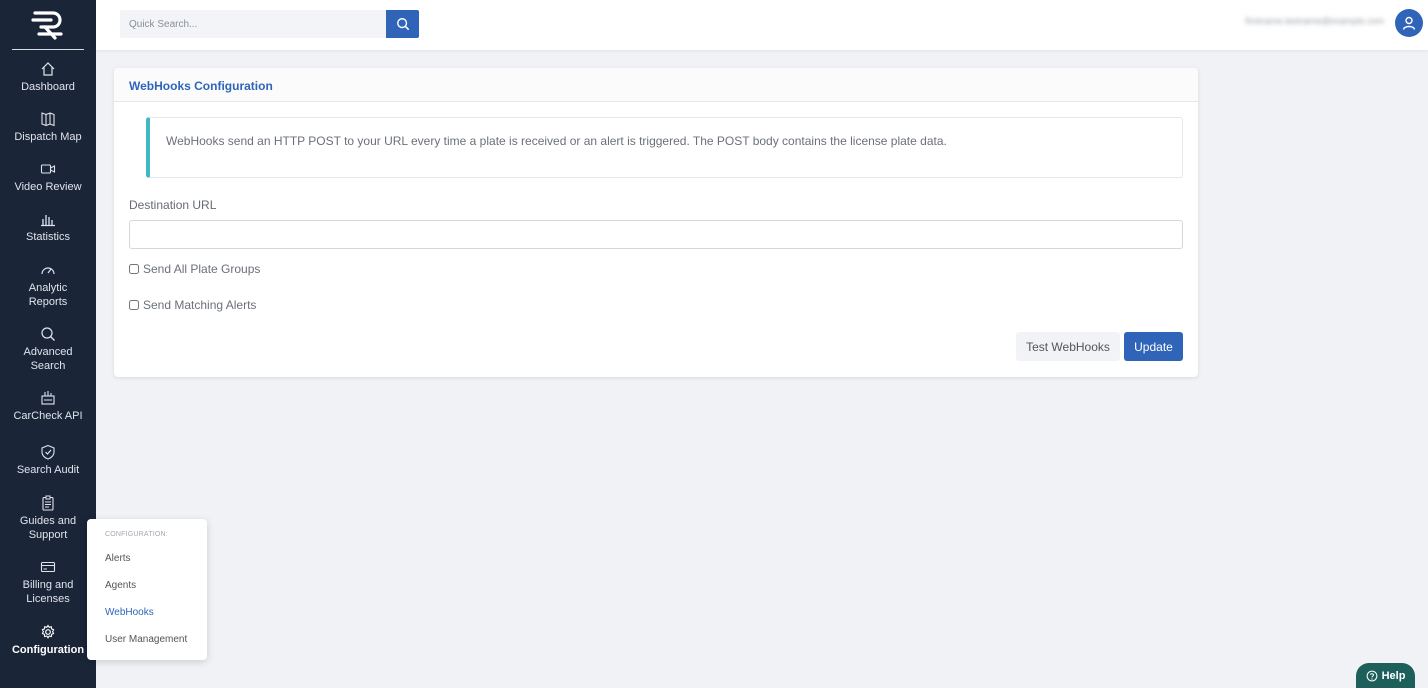  Describe the element at coordinates (146, 639) in the screenshot. I see `menu-item-user-management: User Management` at that location.